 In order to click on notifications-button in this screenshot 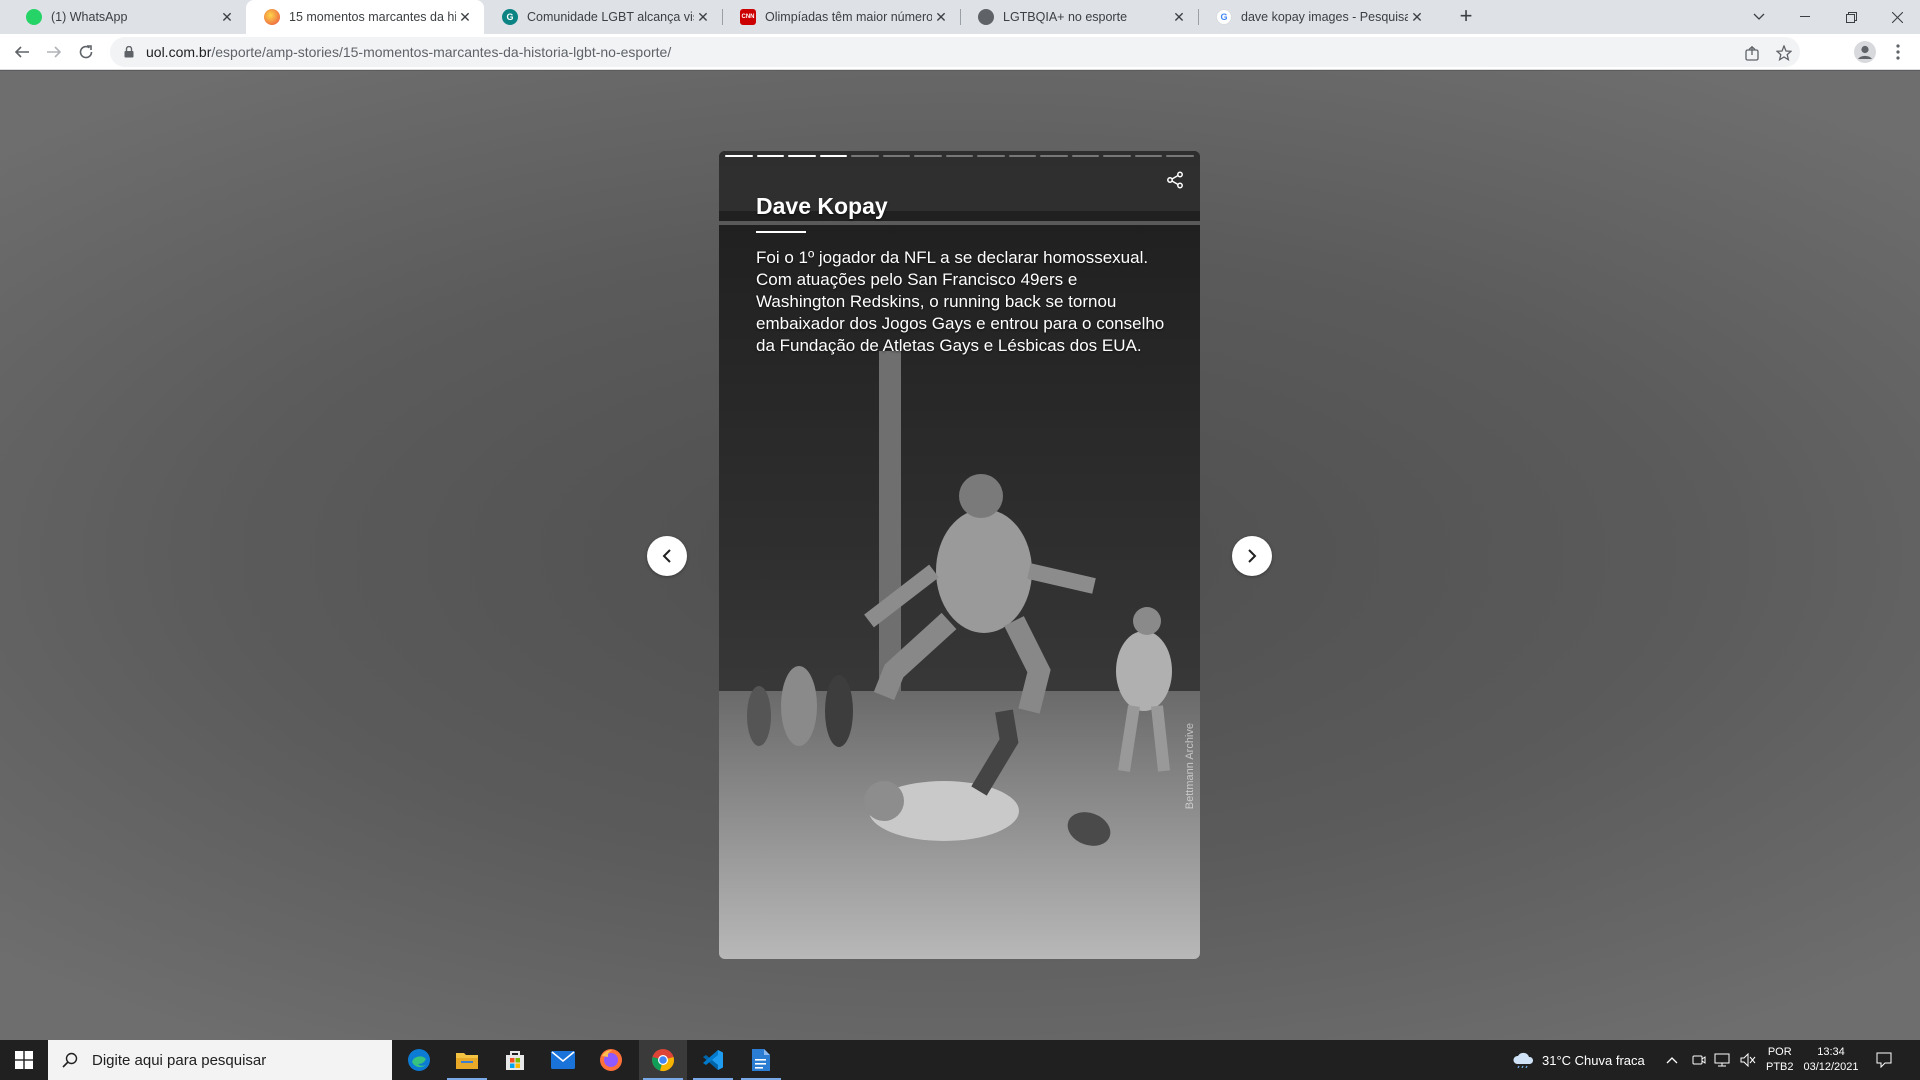, I will do `click(1884, 1060)`.